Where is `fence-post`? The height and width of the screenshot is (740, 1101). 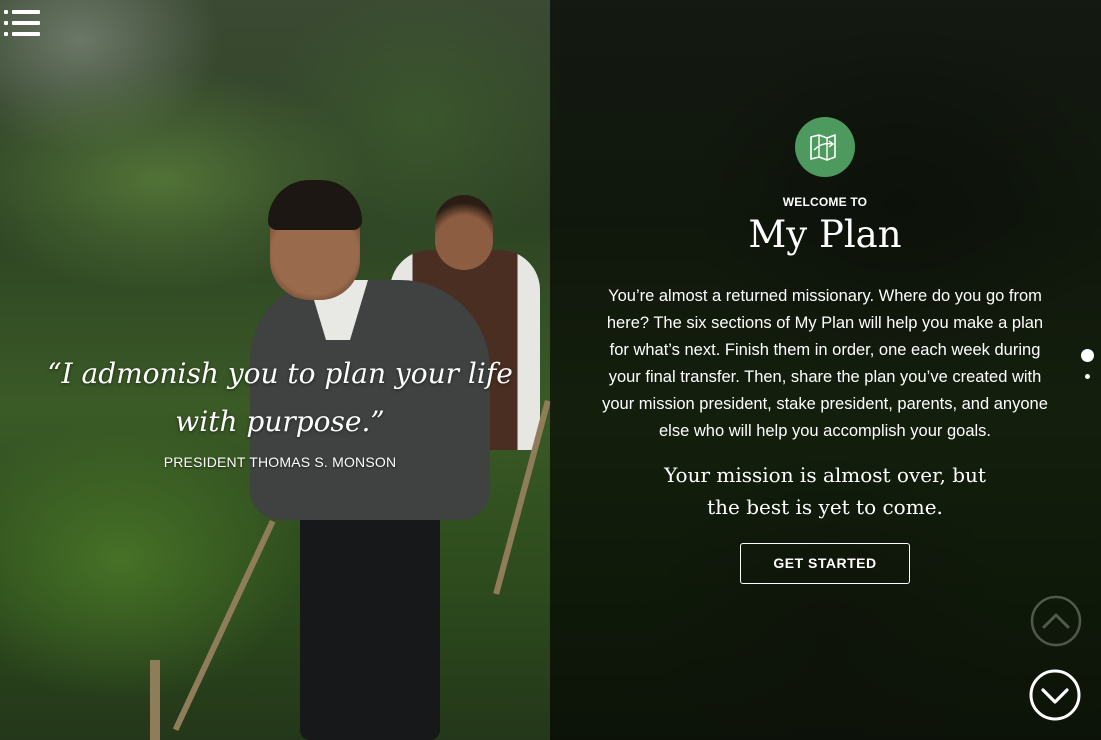
fence-post is located at coordinates (155, 700).